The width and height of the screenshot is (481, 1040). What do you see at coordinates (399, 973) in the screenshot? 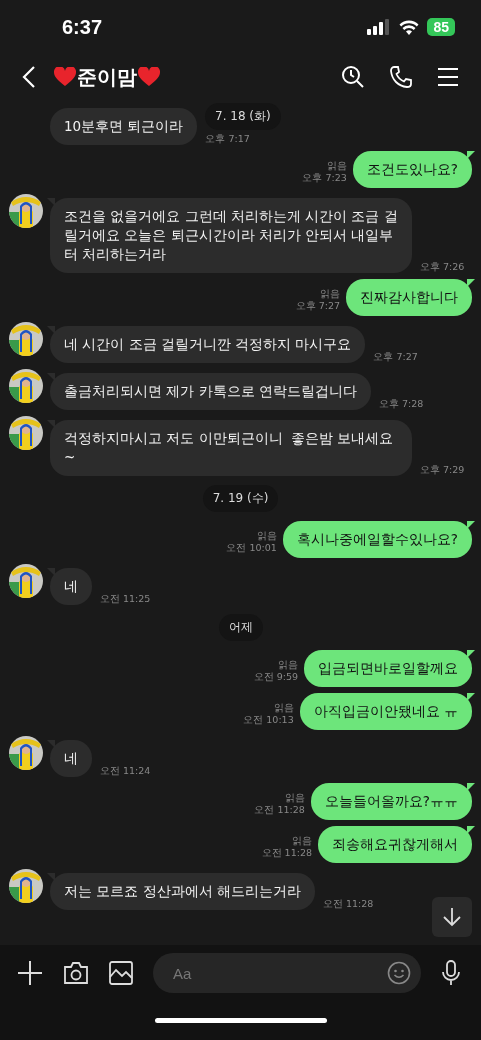
I see `emoji-icon` at bounding box center [399, 973].